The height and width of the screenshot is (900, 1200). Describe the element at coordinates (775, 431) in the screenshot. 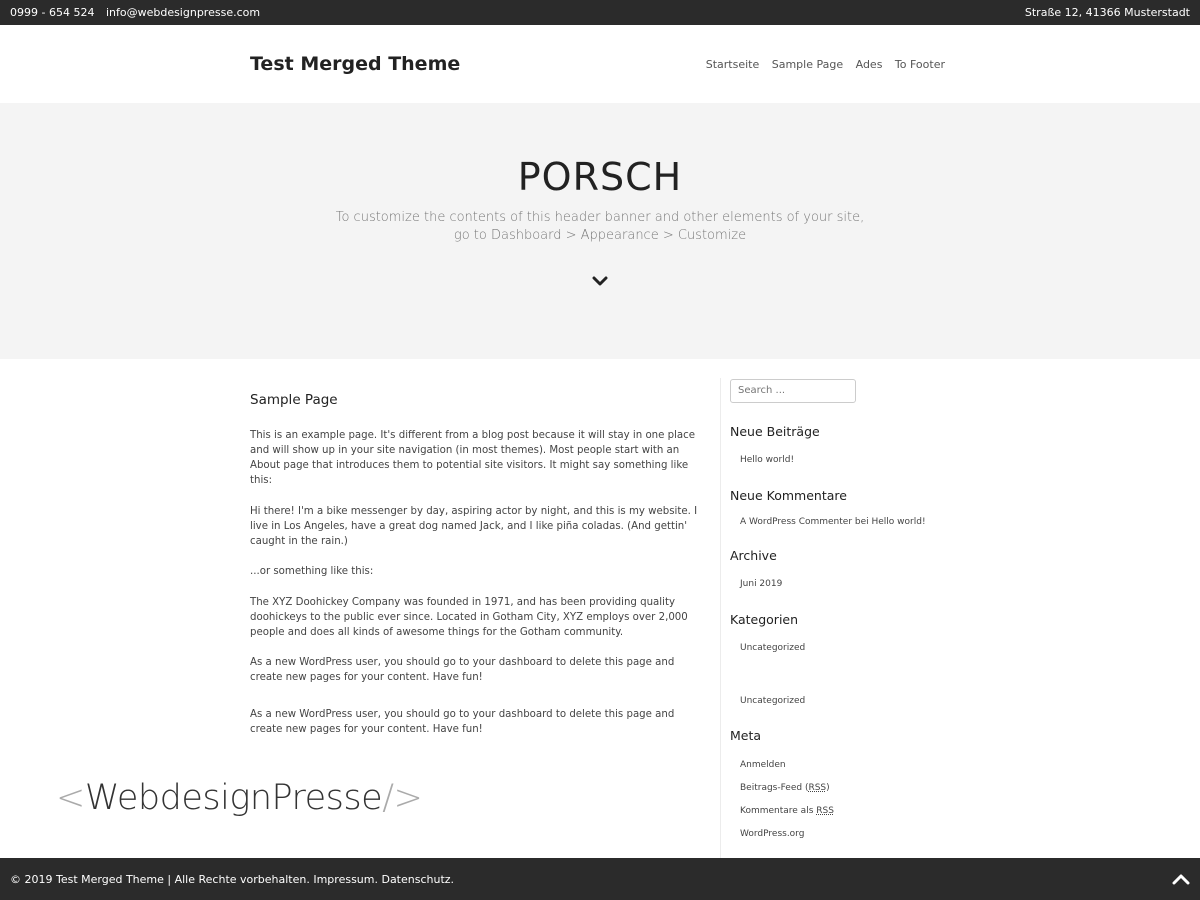

I see `recent-posts-title: Neue Beiträge` at that location.